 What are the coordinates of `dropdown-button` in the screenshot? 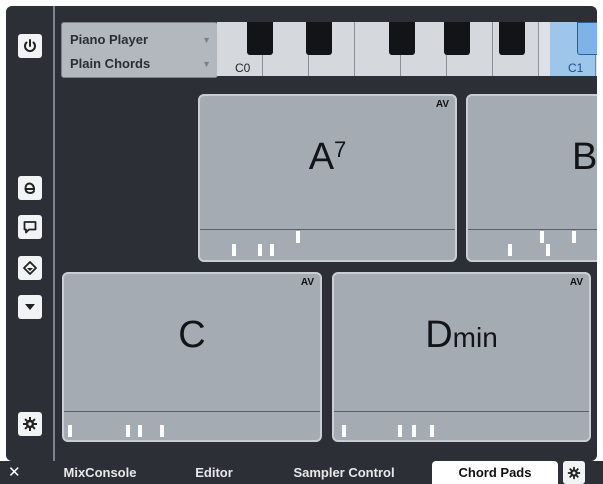 It's located at (30, 307).